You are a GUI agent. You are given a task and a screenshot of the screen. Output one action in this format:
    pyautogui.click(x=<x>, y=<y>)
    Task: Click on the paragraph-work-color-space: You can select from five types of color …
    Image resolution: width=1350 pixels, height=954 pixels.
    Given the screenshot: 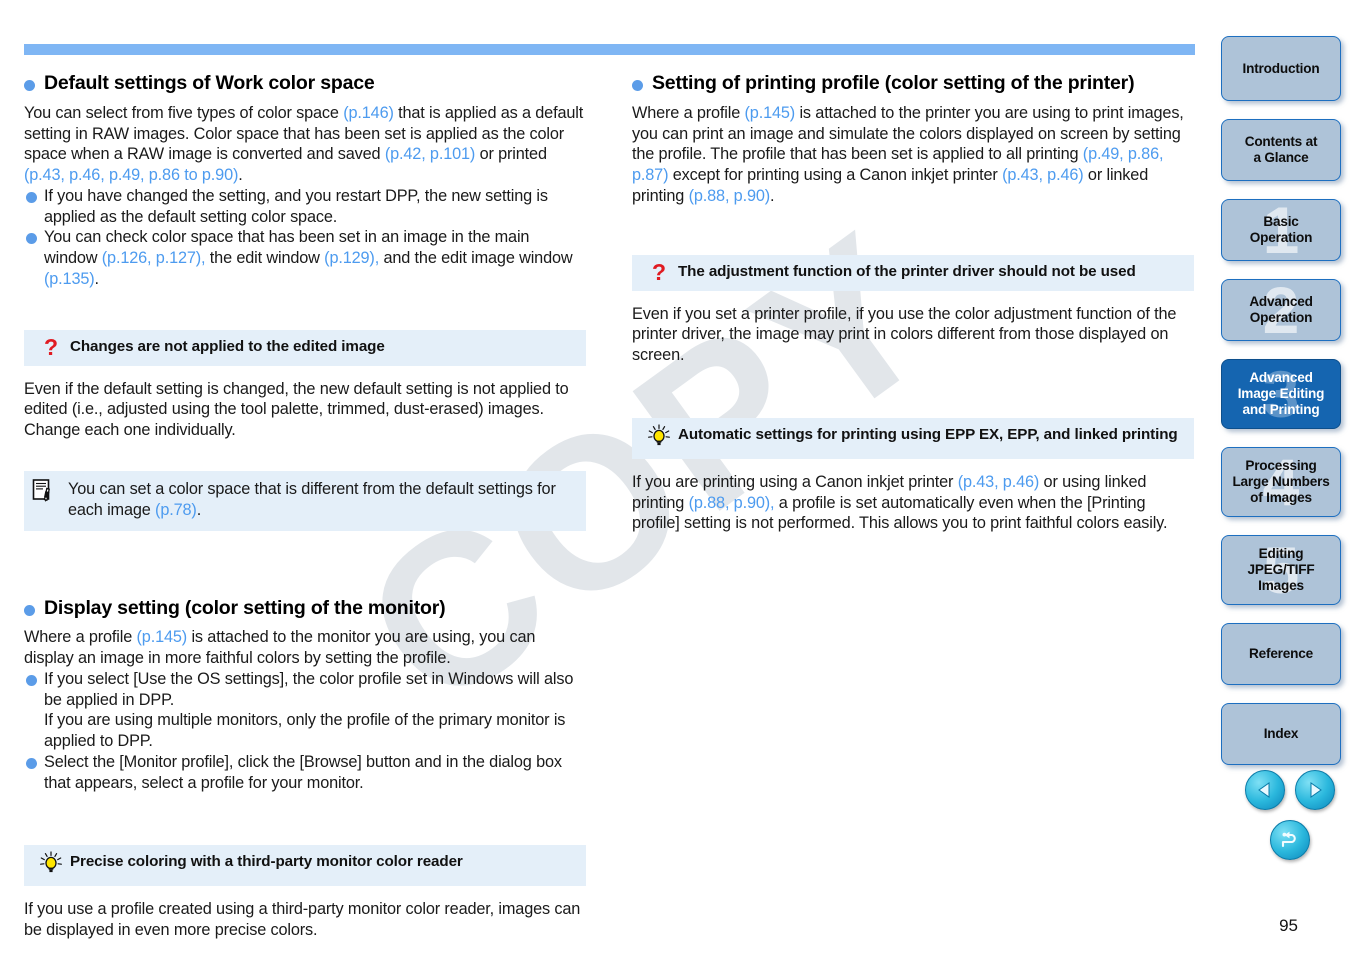 What is the action you would take?
    pyautogui.click(x=304, y=144)
    